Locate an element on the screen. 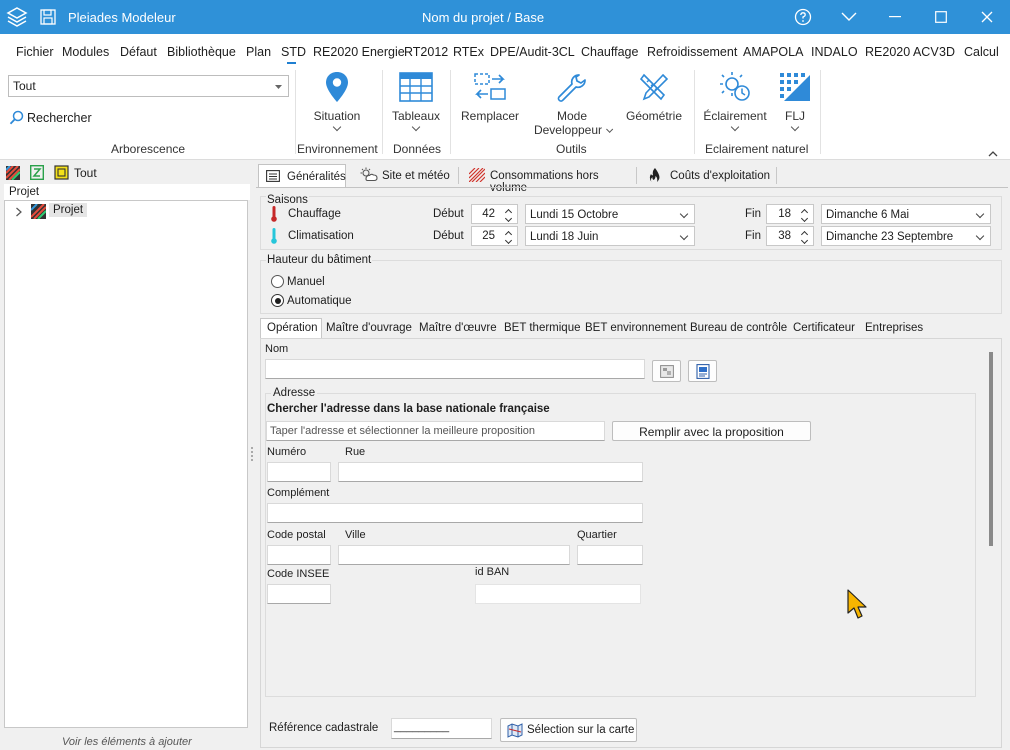  quartier-field is located at coordinates (610, 555).